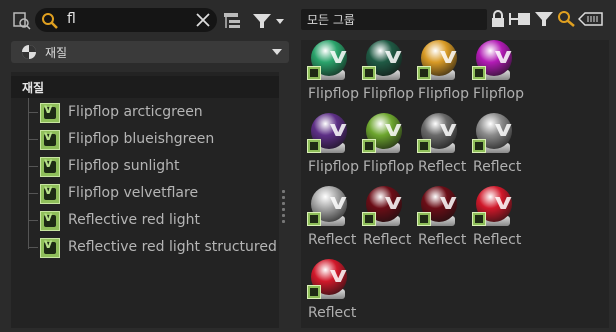 The width and height of the screenshot is (616, 332). Describe the element at coordinates (284, 210) in the screenshot. I see `panel-splitter` at that location.